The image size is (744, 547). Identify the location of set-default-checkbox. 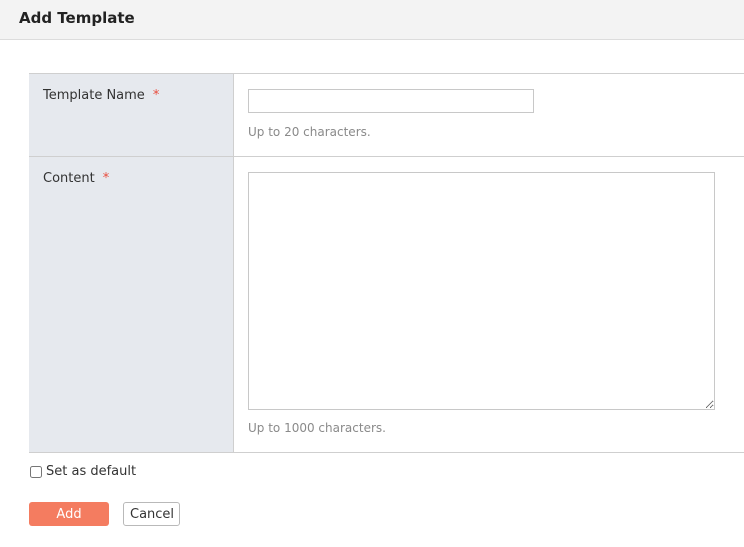
(36, 471).